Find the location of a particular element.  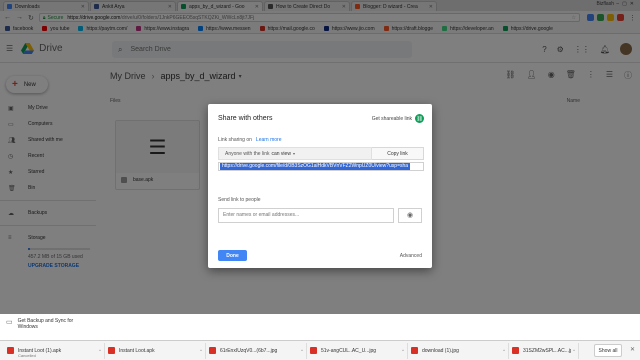

download-item: 51v-angCUL..AC_U...jpg ^ is located at coordinates (357, 350).